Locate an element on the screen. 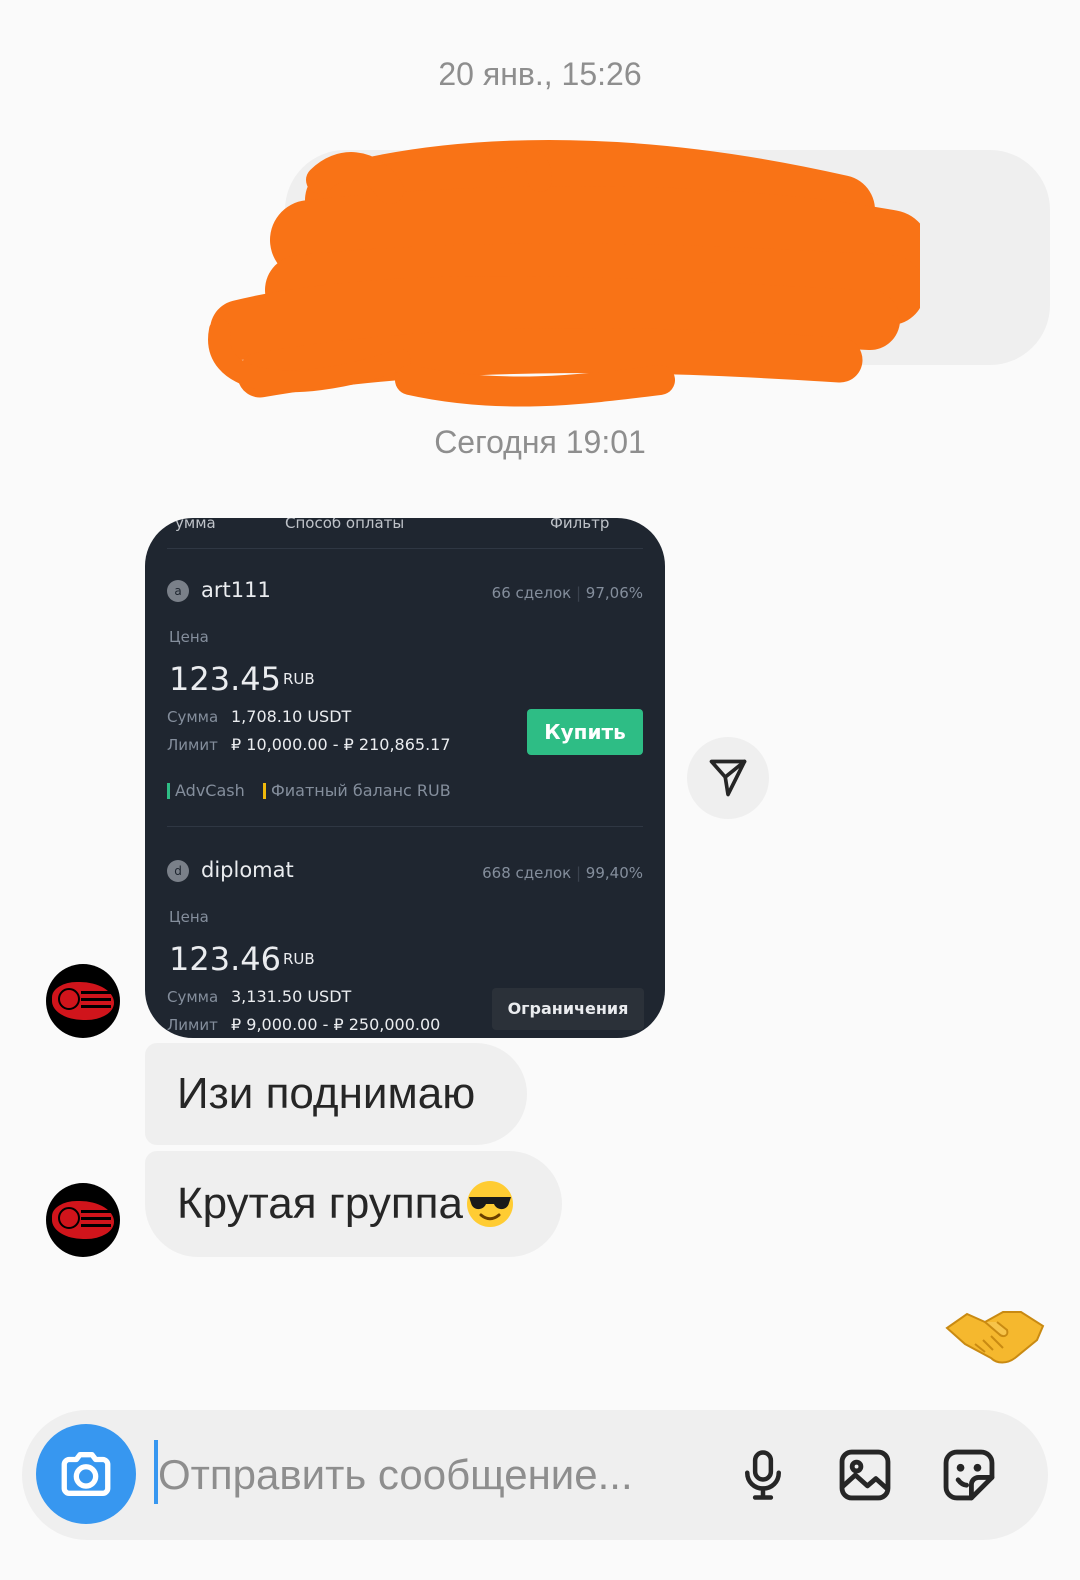 Image resolution: width=1080 pixels, height=1580 pixels. deal-count: 66 сделок is located at coordinates (531, 593).